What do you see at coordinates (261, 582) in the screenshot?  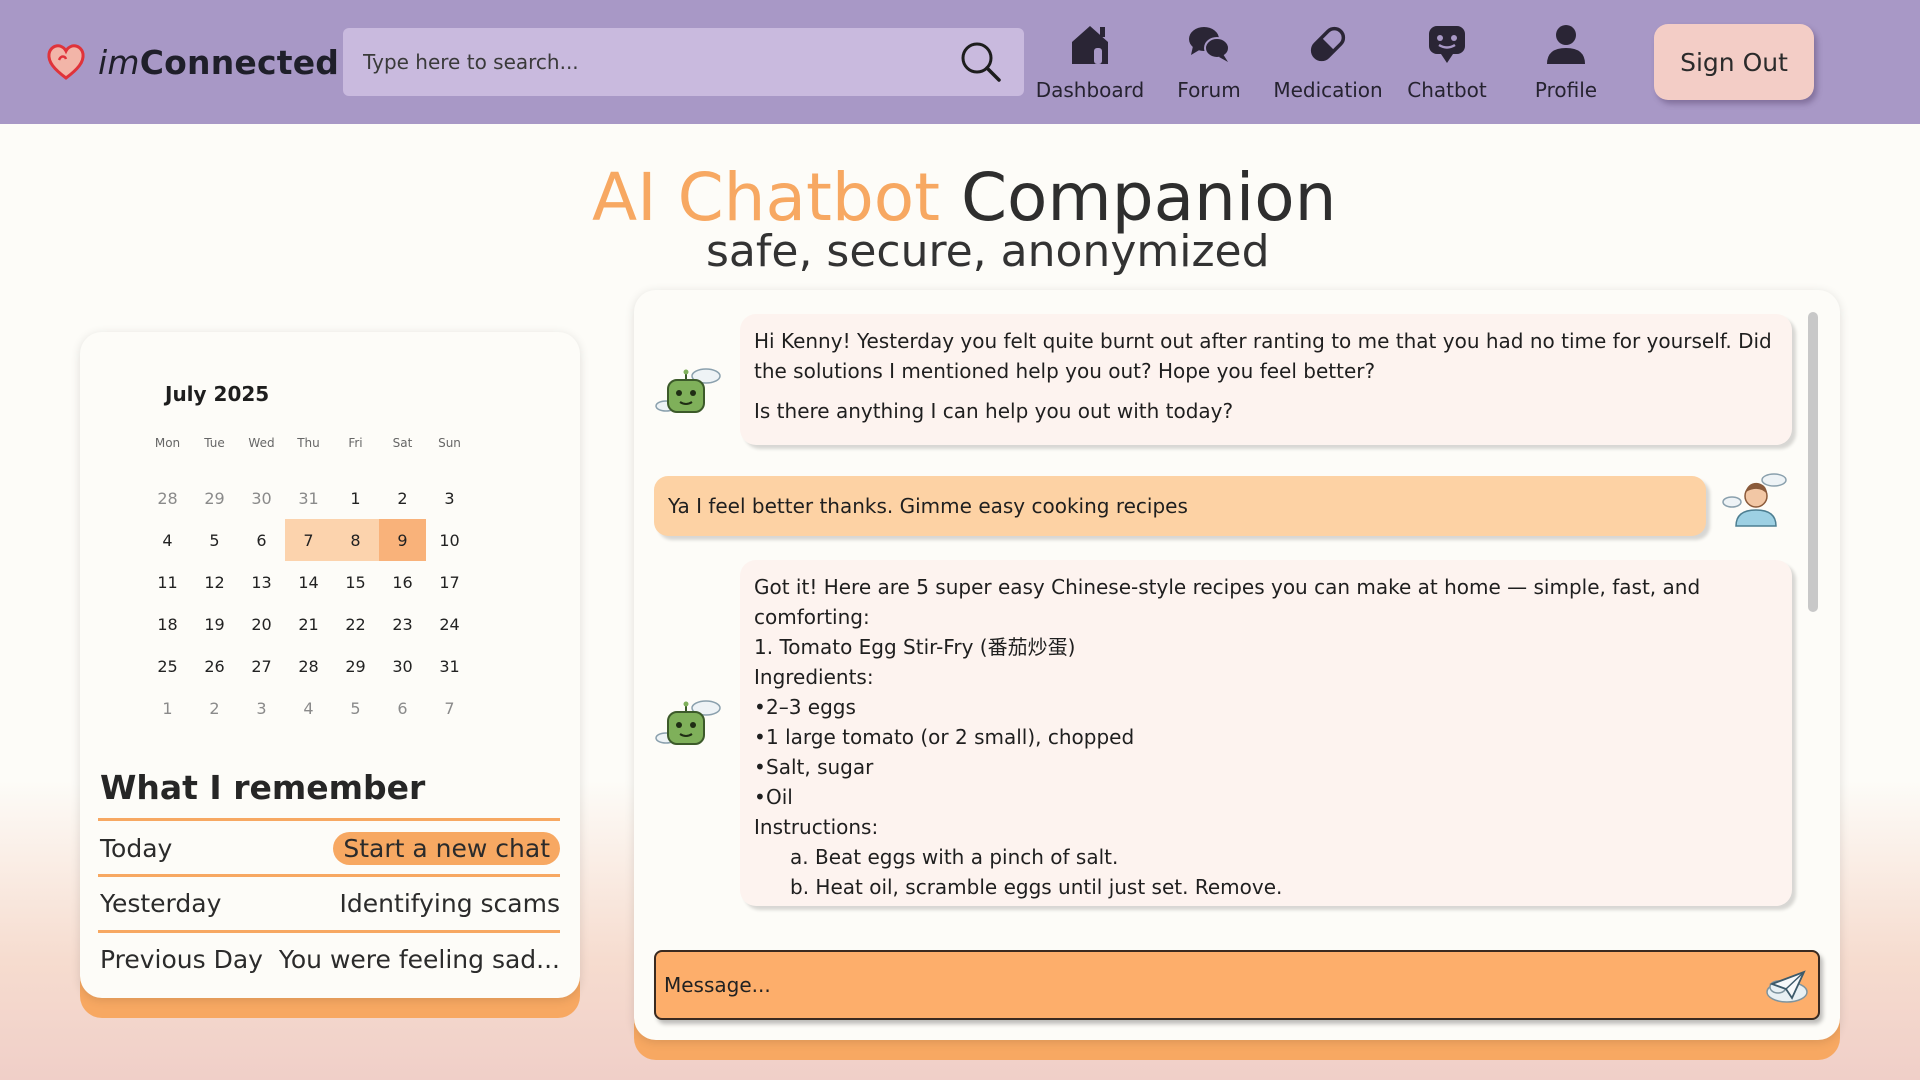 I see `calendar-day: 13` at bounding box center [261, 582].